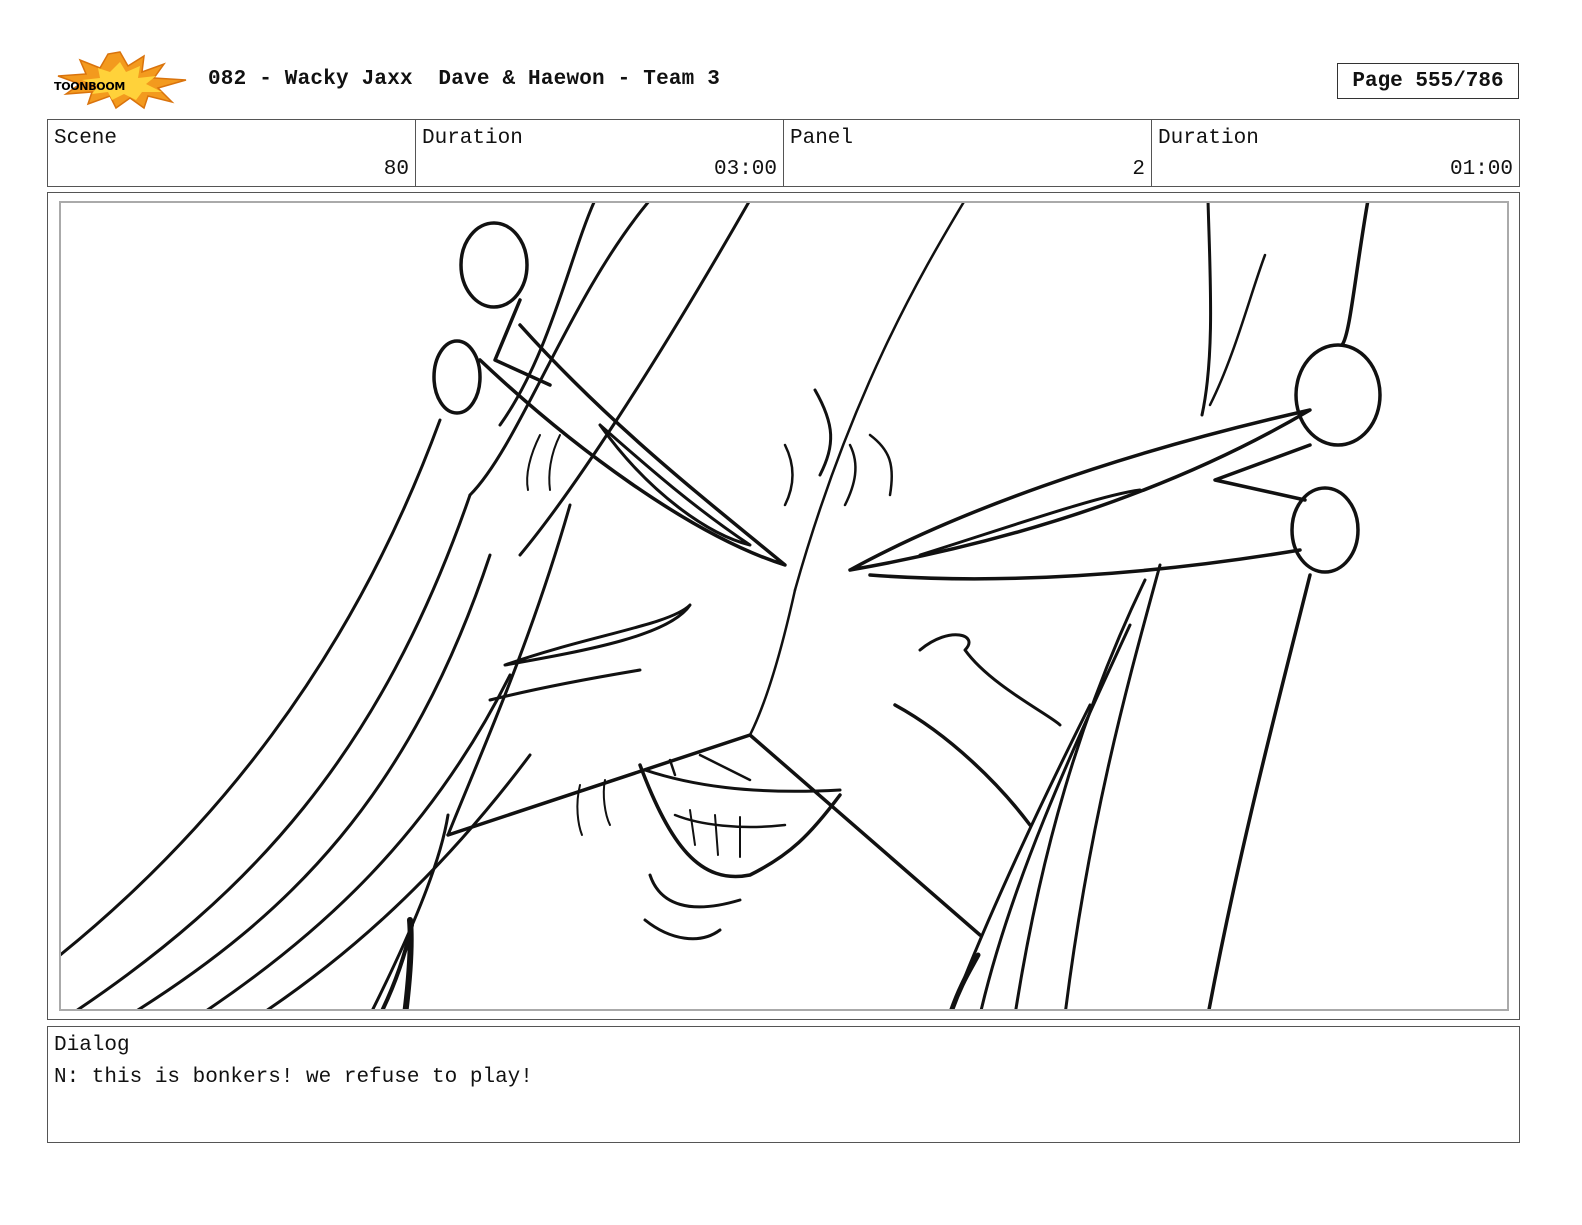 The width and height of the screenshot is (1582, 1225). I want to click on panel-duration-value: 01:00, so click(1481, 169).